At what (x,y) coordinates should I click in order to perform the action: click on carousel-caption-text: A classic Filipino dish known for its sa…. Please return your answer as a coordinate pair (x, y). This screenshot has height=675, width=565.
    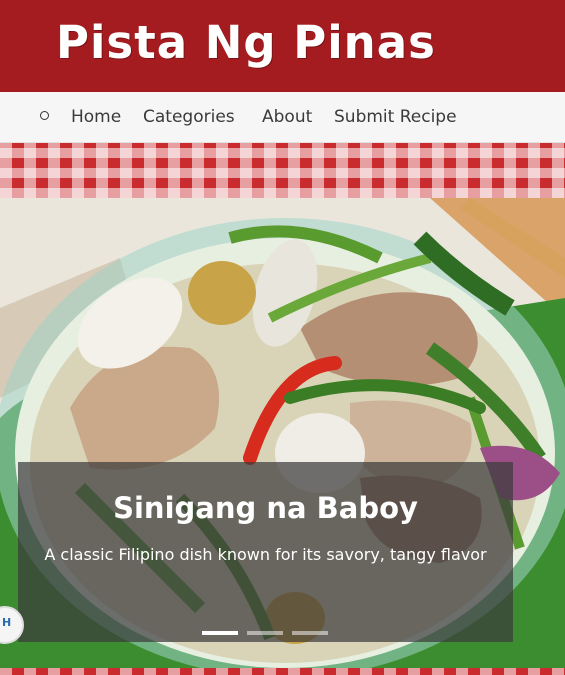
    Looking at the image, I should click on (265, 554).